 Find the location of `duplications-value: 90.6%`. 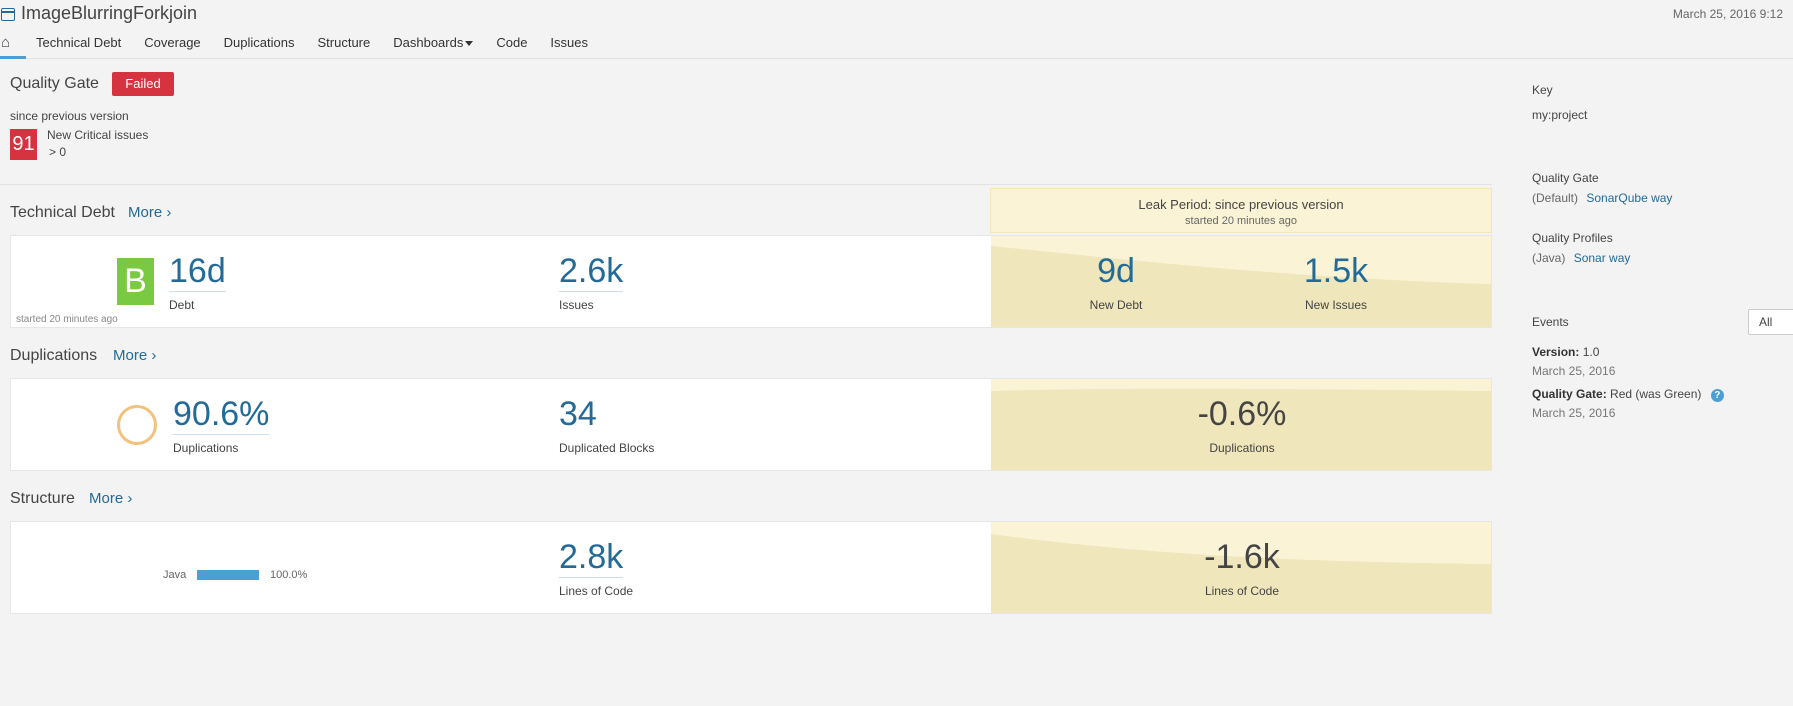

duplications-value: 90.6% is located at coordinates (221, 415).